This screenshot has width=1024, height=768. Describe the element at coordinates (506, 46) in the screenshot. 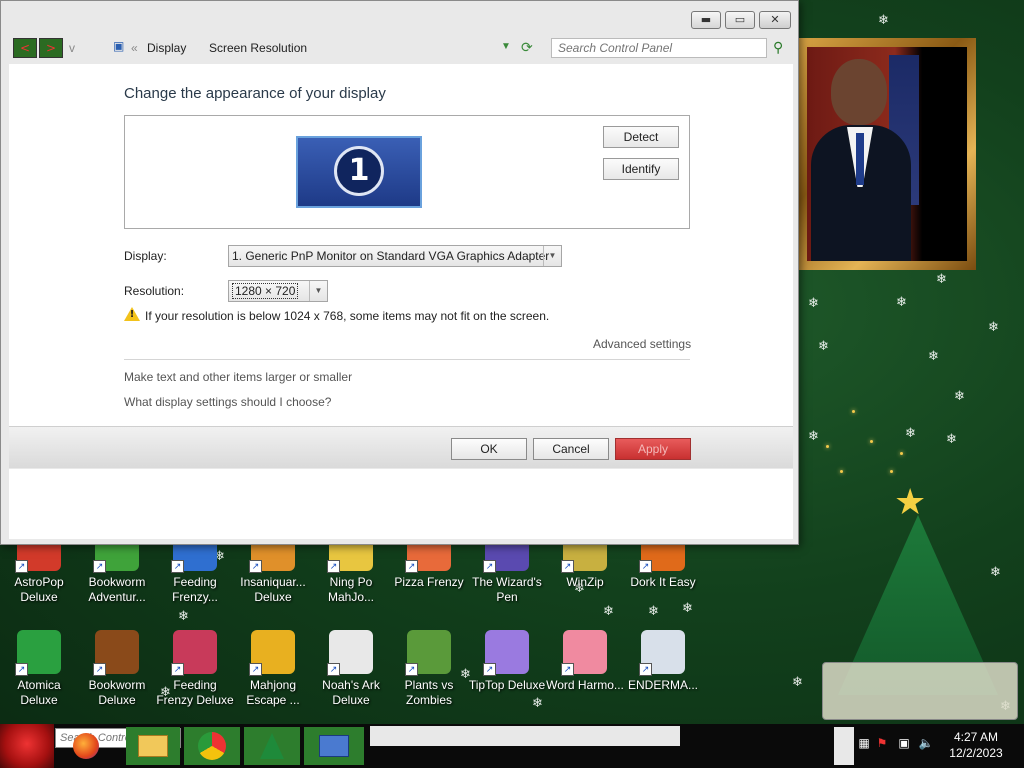

I see `address-dropdown-icon: ▼` at that location.